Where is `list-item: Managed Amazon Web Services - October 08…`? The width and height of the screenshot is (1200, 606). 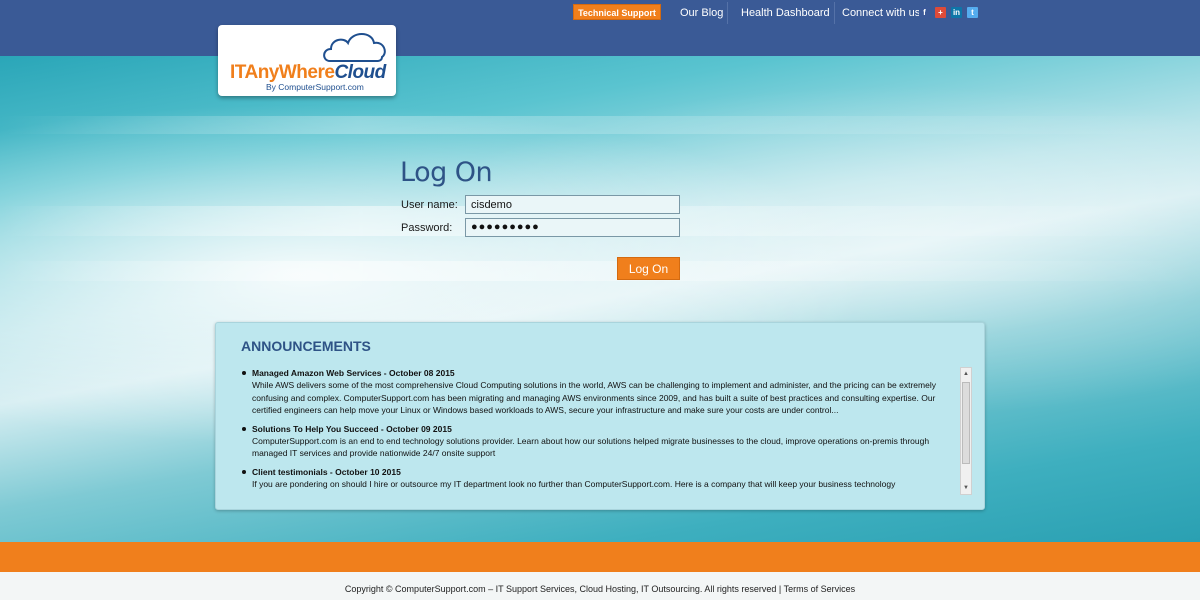
list-item: Managed Amazon Web Services - October 08… is located at coordinates (597, 392).